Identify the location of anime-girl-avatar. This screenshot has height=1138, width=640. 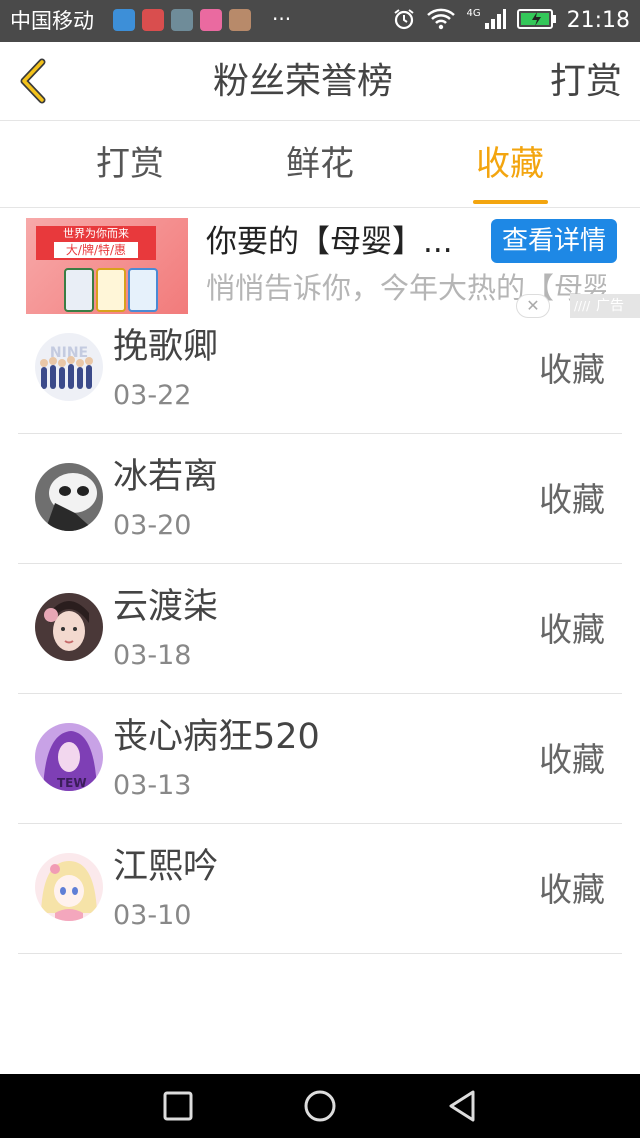
(69, 887).